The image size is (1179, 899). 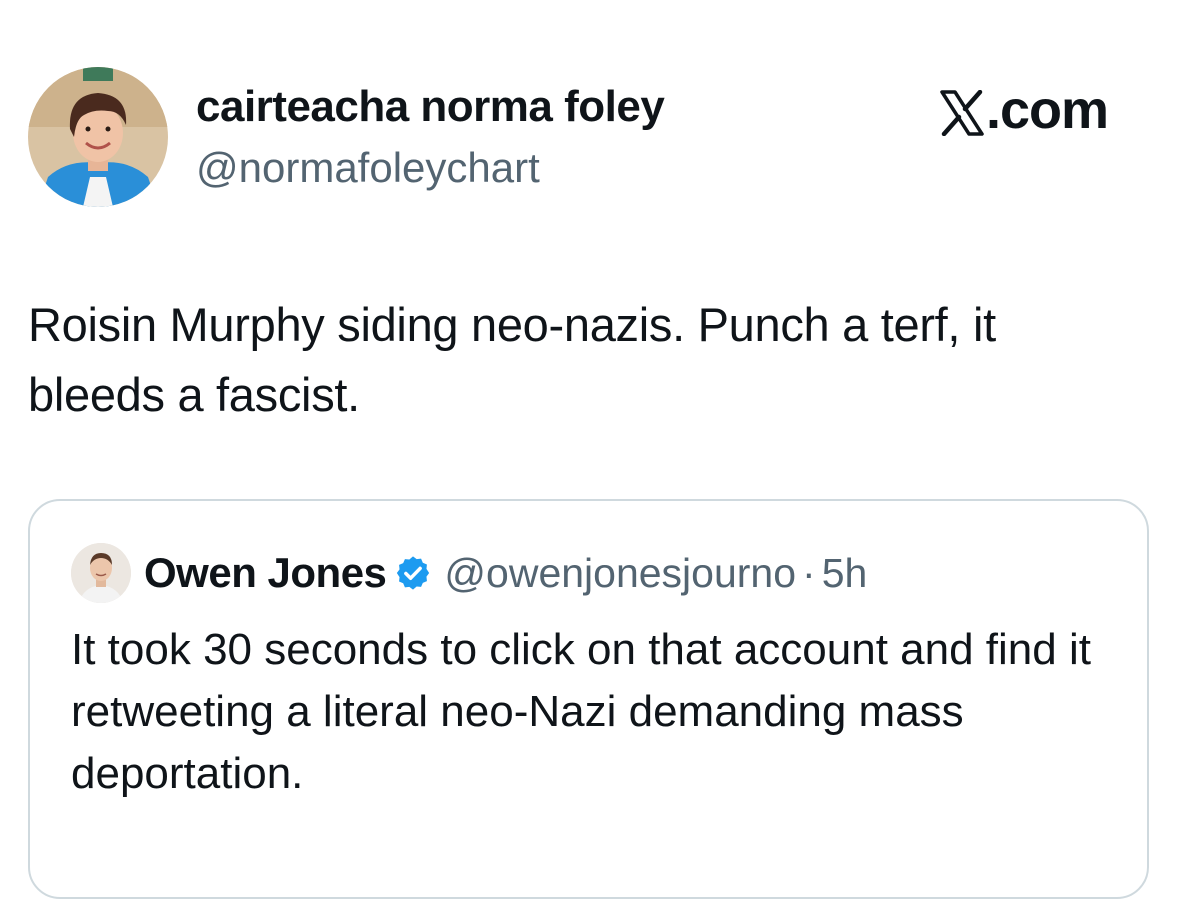 I want to click on quoted-author-handle: @owenjonesjourno, so click(x=620, y=573).